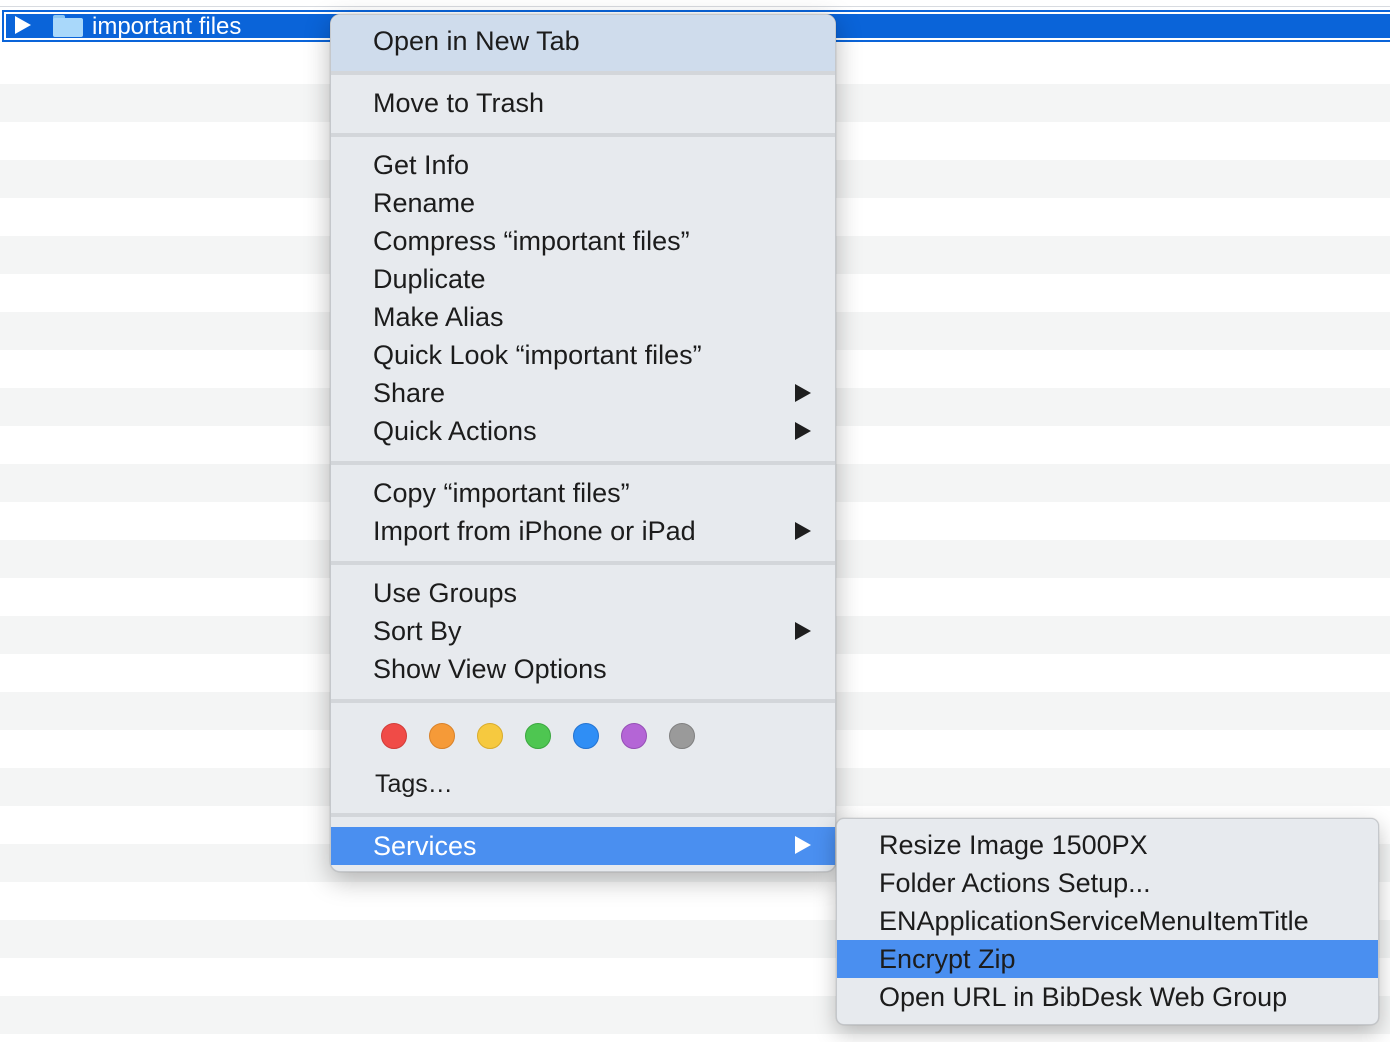 The image size is (1390, 1042). What do you see at coordinates (23, 25) in the screenshot?
I see `disclosure-triangle-icon` at bounding box center [23, 25].